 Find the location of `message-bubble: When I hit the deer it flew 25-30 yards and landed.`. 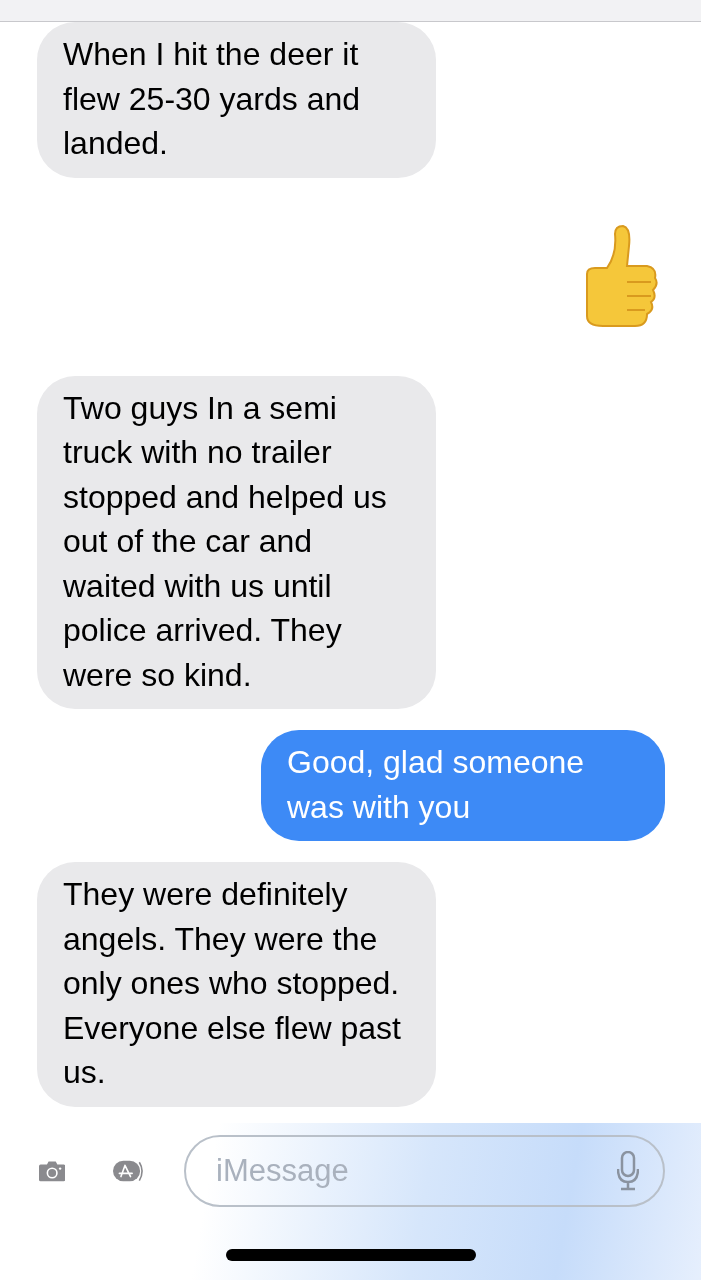

message-bubble: When I hit the deer it flew 25-30 yards and landed. is located at coordinates (236, 100).